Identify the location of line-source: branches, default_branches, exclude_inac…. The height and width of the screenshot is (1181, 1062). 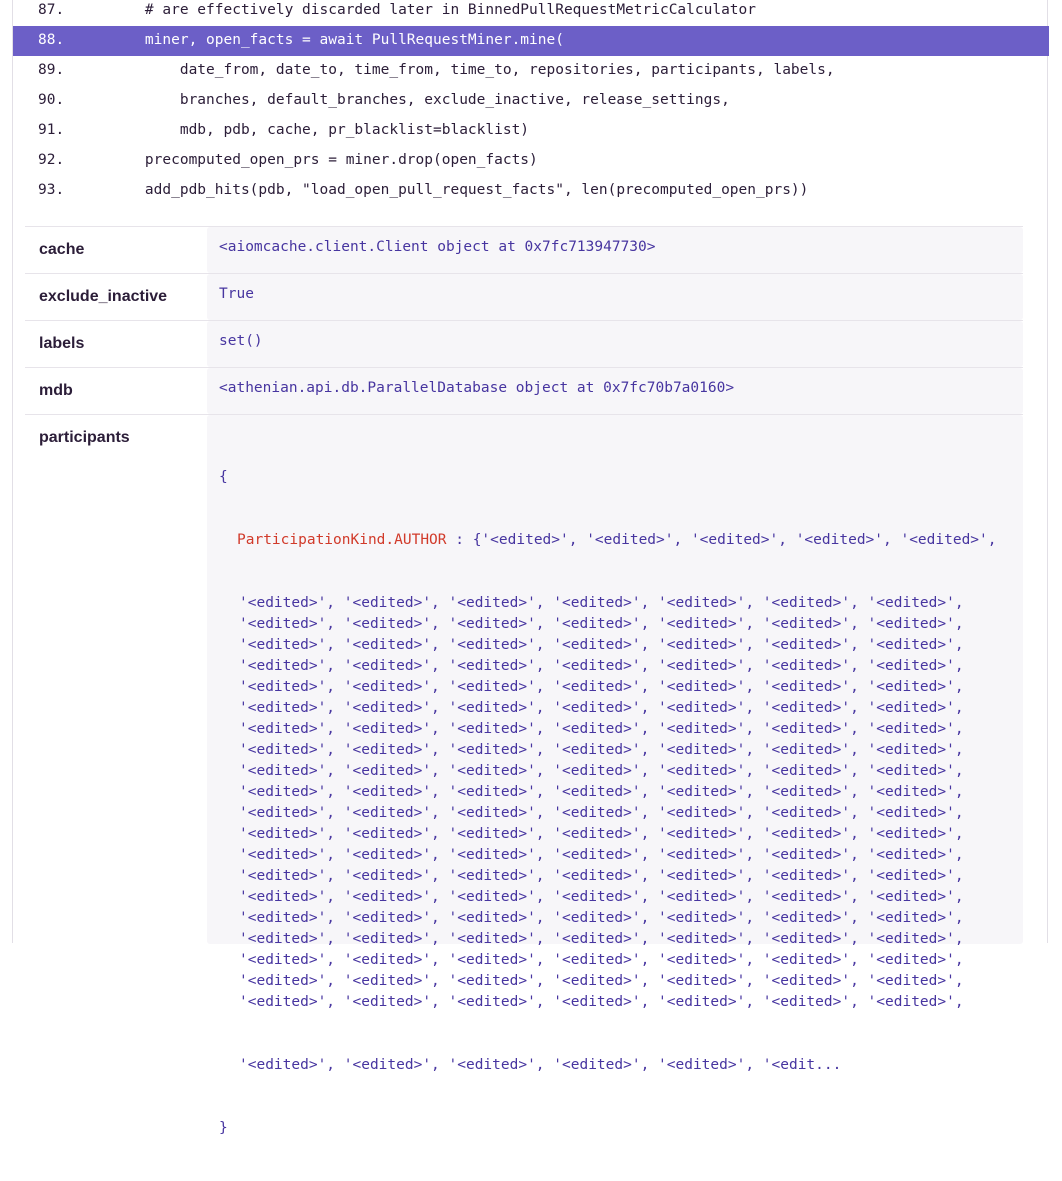
(420, 100).